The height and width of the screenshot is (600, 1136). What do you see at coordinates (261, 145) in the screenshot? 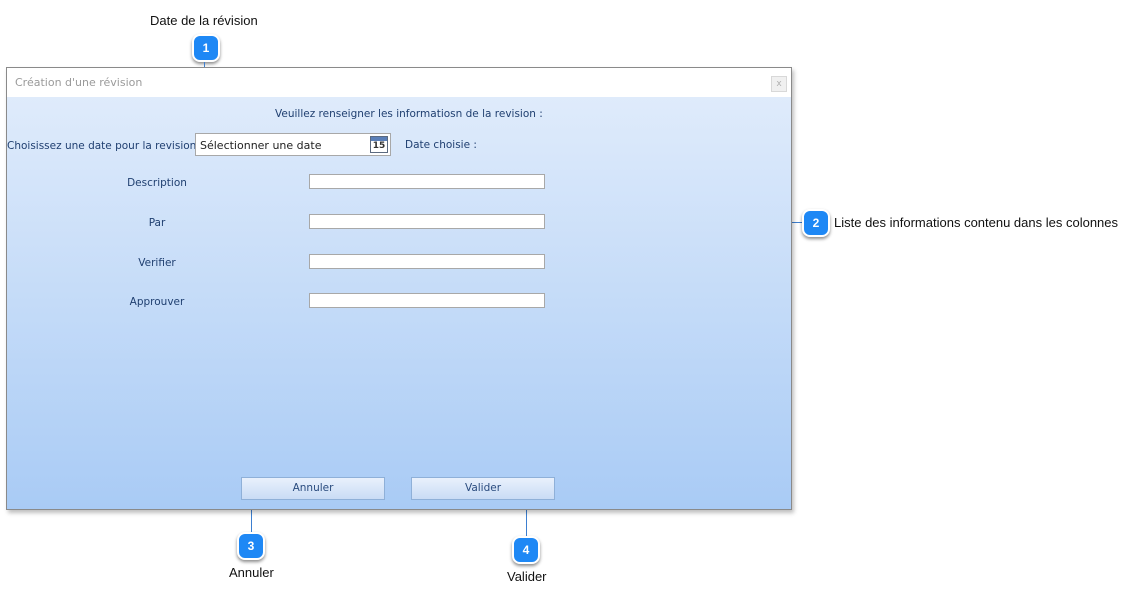
I see `date-picker-text: Sélectionner une date` at bounding box center [261, 145].